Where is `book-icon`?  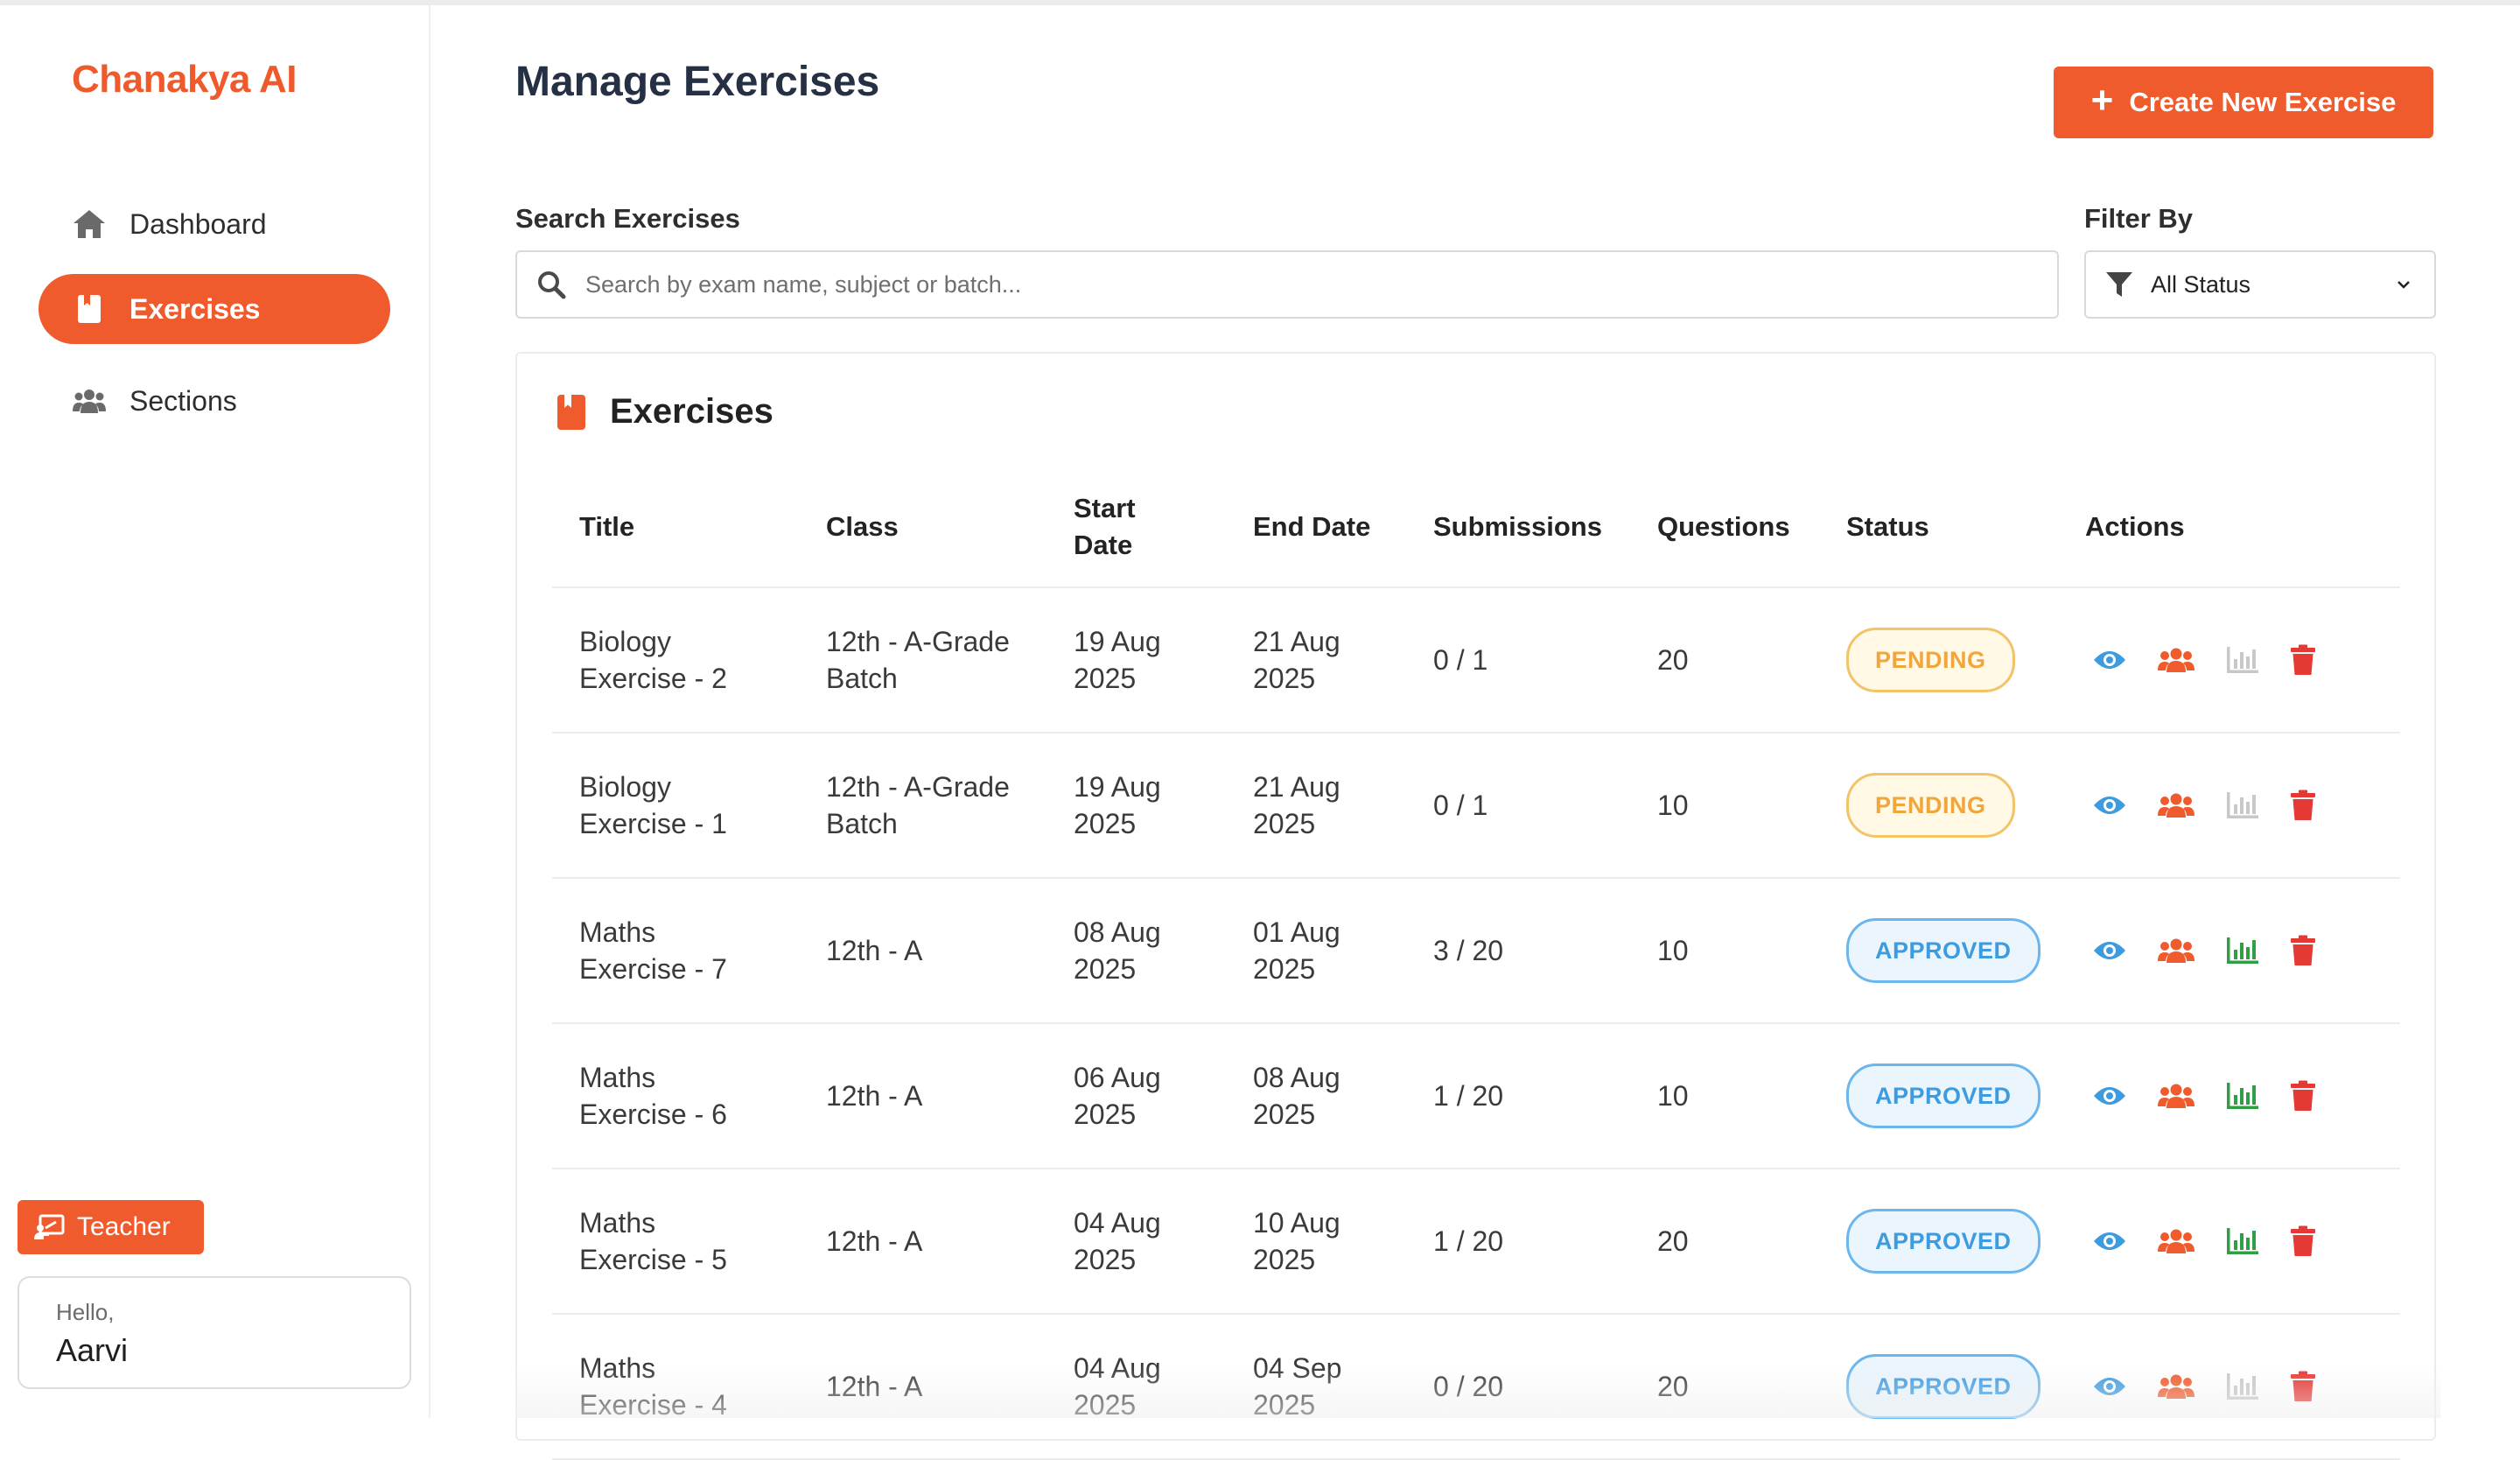 book-icon is located at coordinates (89, 309).